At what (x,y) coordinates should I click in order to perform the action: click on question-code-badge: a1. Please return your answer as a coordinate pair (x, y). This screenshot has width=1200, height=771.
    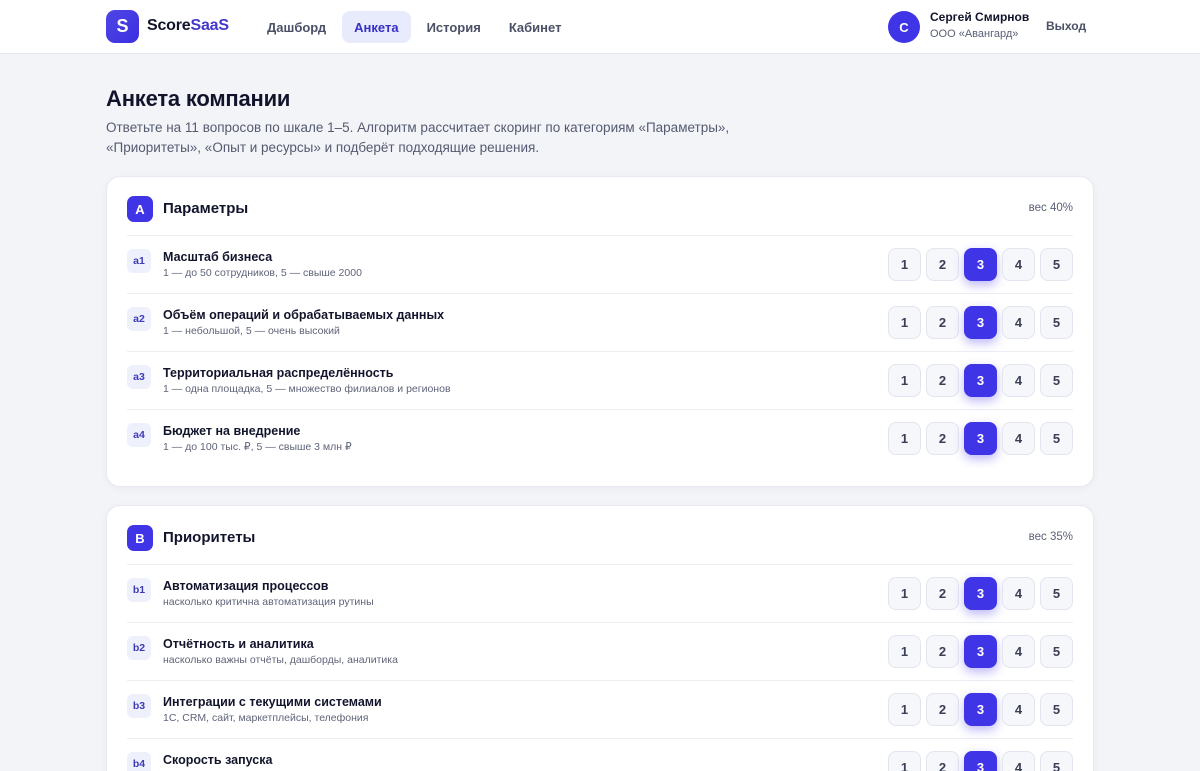
    Looking at the image, I should click on (139, 261).